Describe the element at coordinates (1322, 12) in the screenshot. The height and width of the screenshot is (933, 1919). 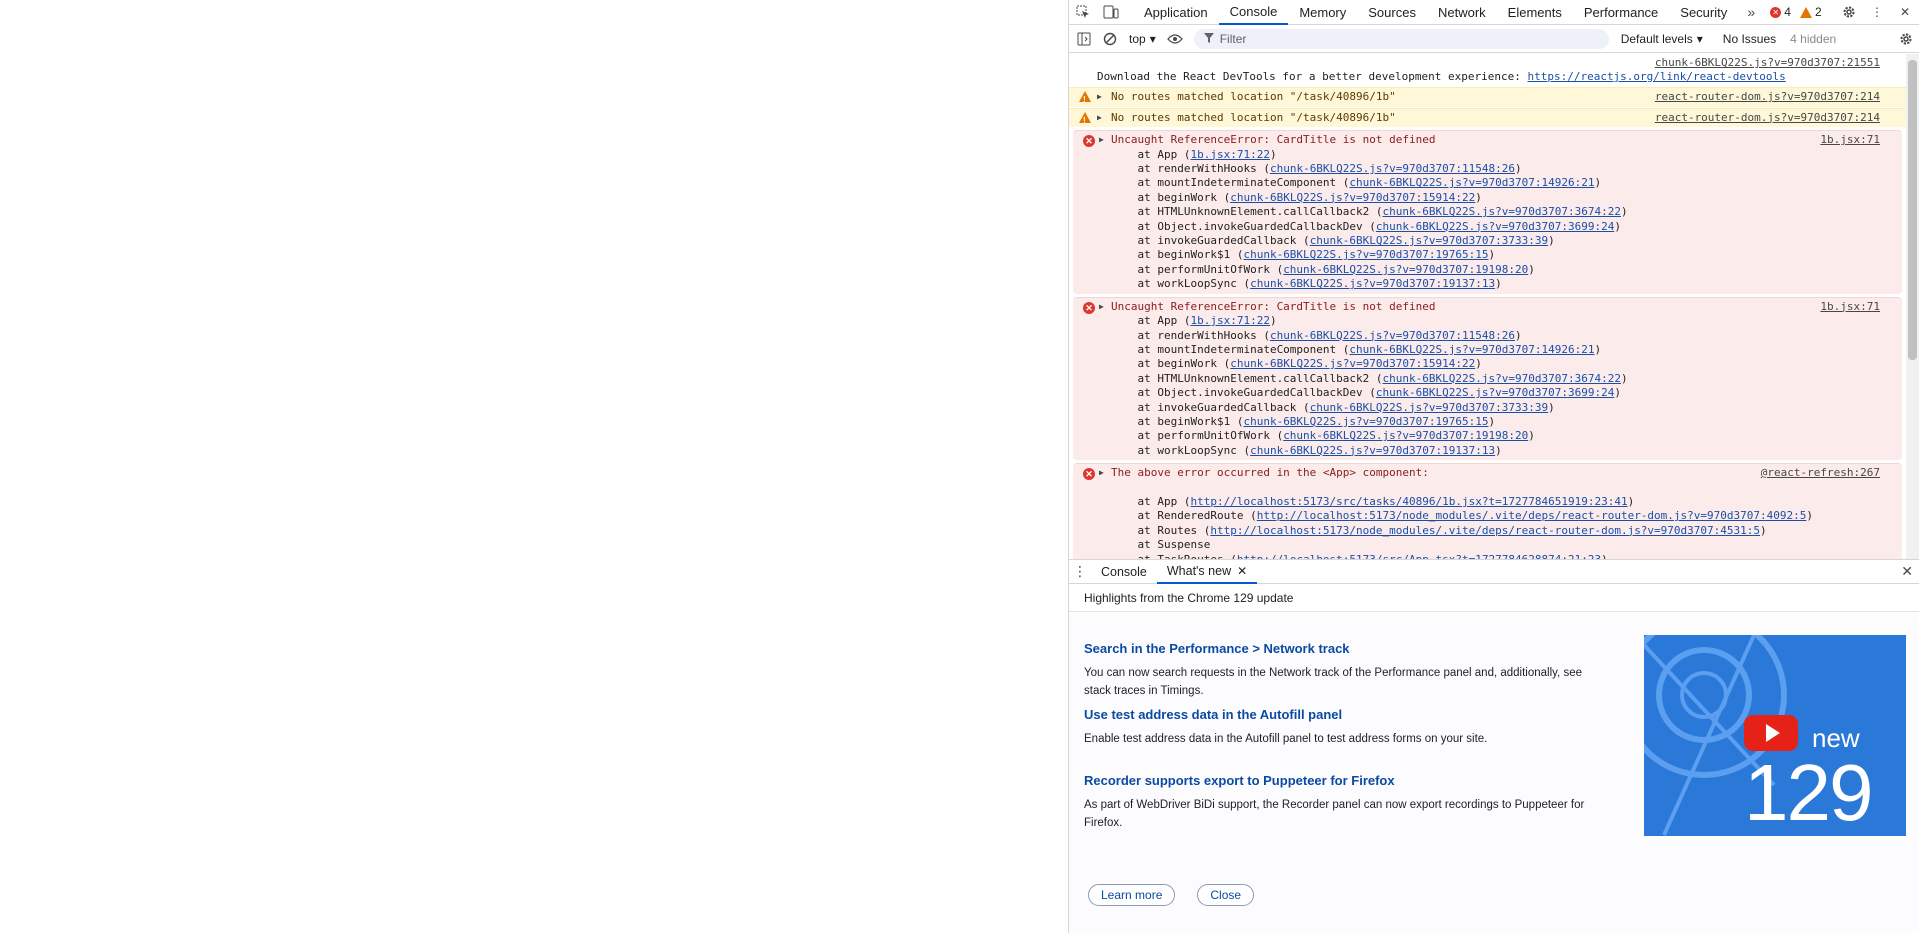
I see `tab-memory: Memory` at that location.